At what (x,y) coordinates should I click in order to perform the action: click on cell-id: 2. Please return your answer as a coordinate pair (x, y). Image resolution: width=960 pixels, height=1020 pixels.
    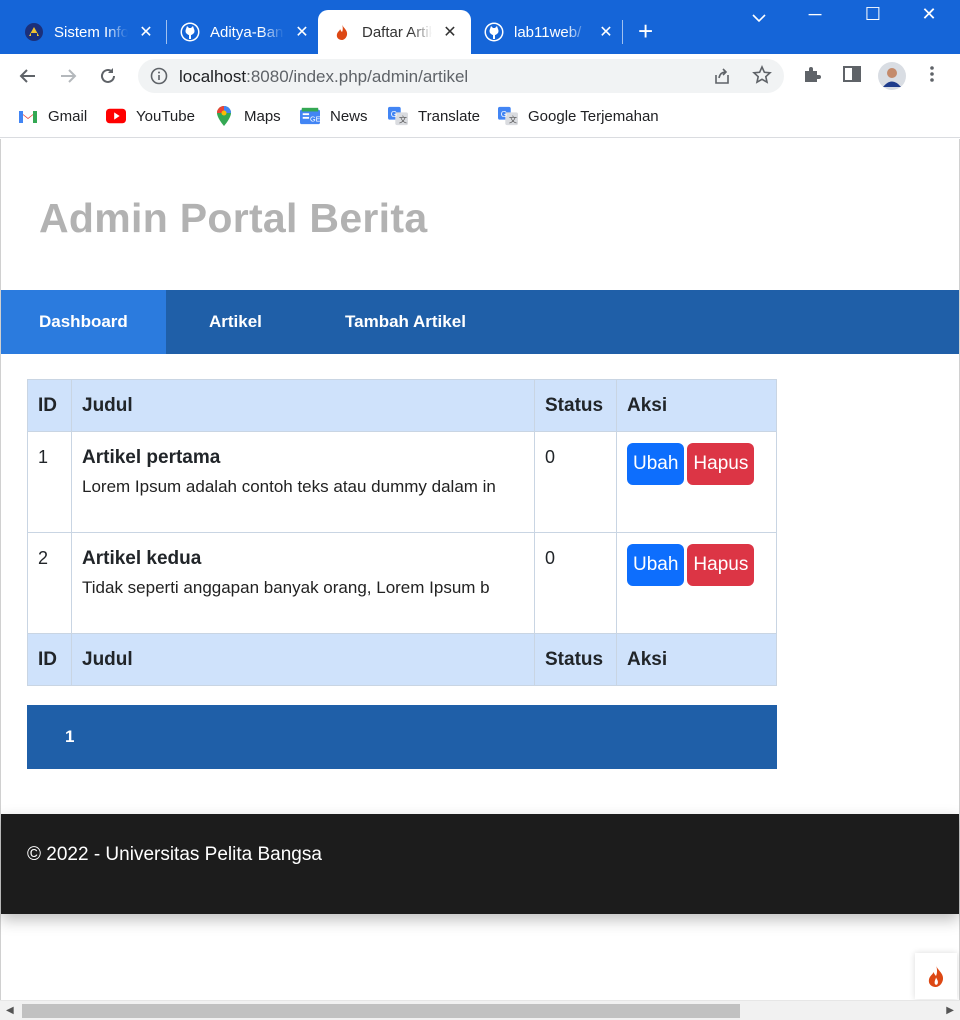
    Looking at the image, I should click on (49, 583).